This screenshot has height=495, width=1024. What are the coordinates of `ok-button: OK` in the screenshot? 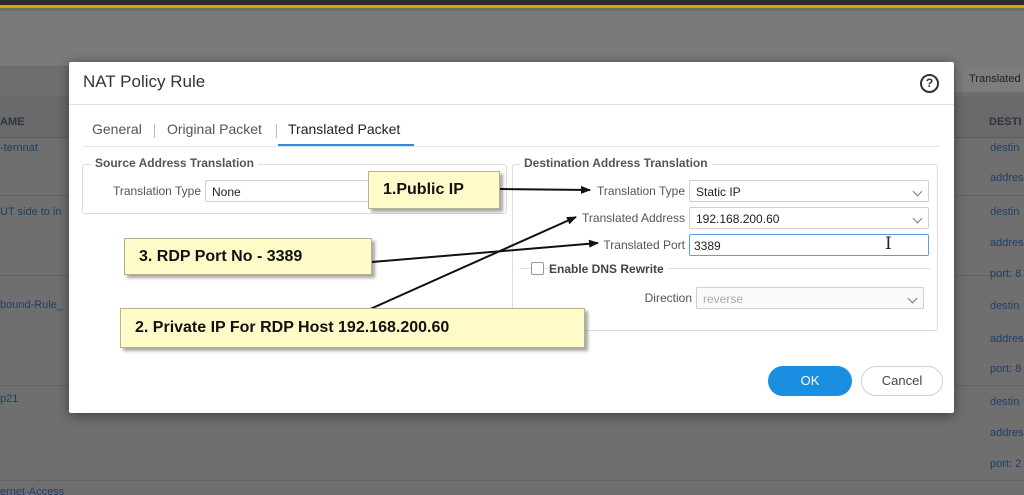 It's located at (810, 381).